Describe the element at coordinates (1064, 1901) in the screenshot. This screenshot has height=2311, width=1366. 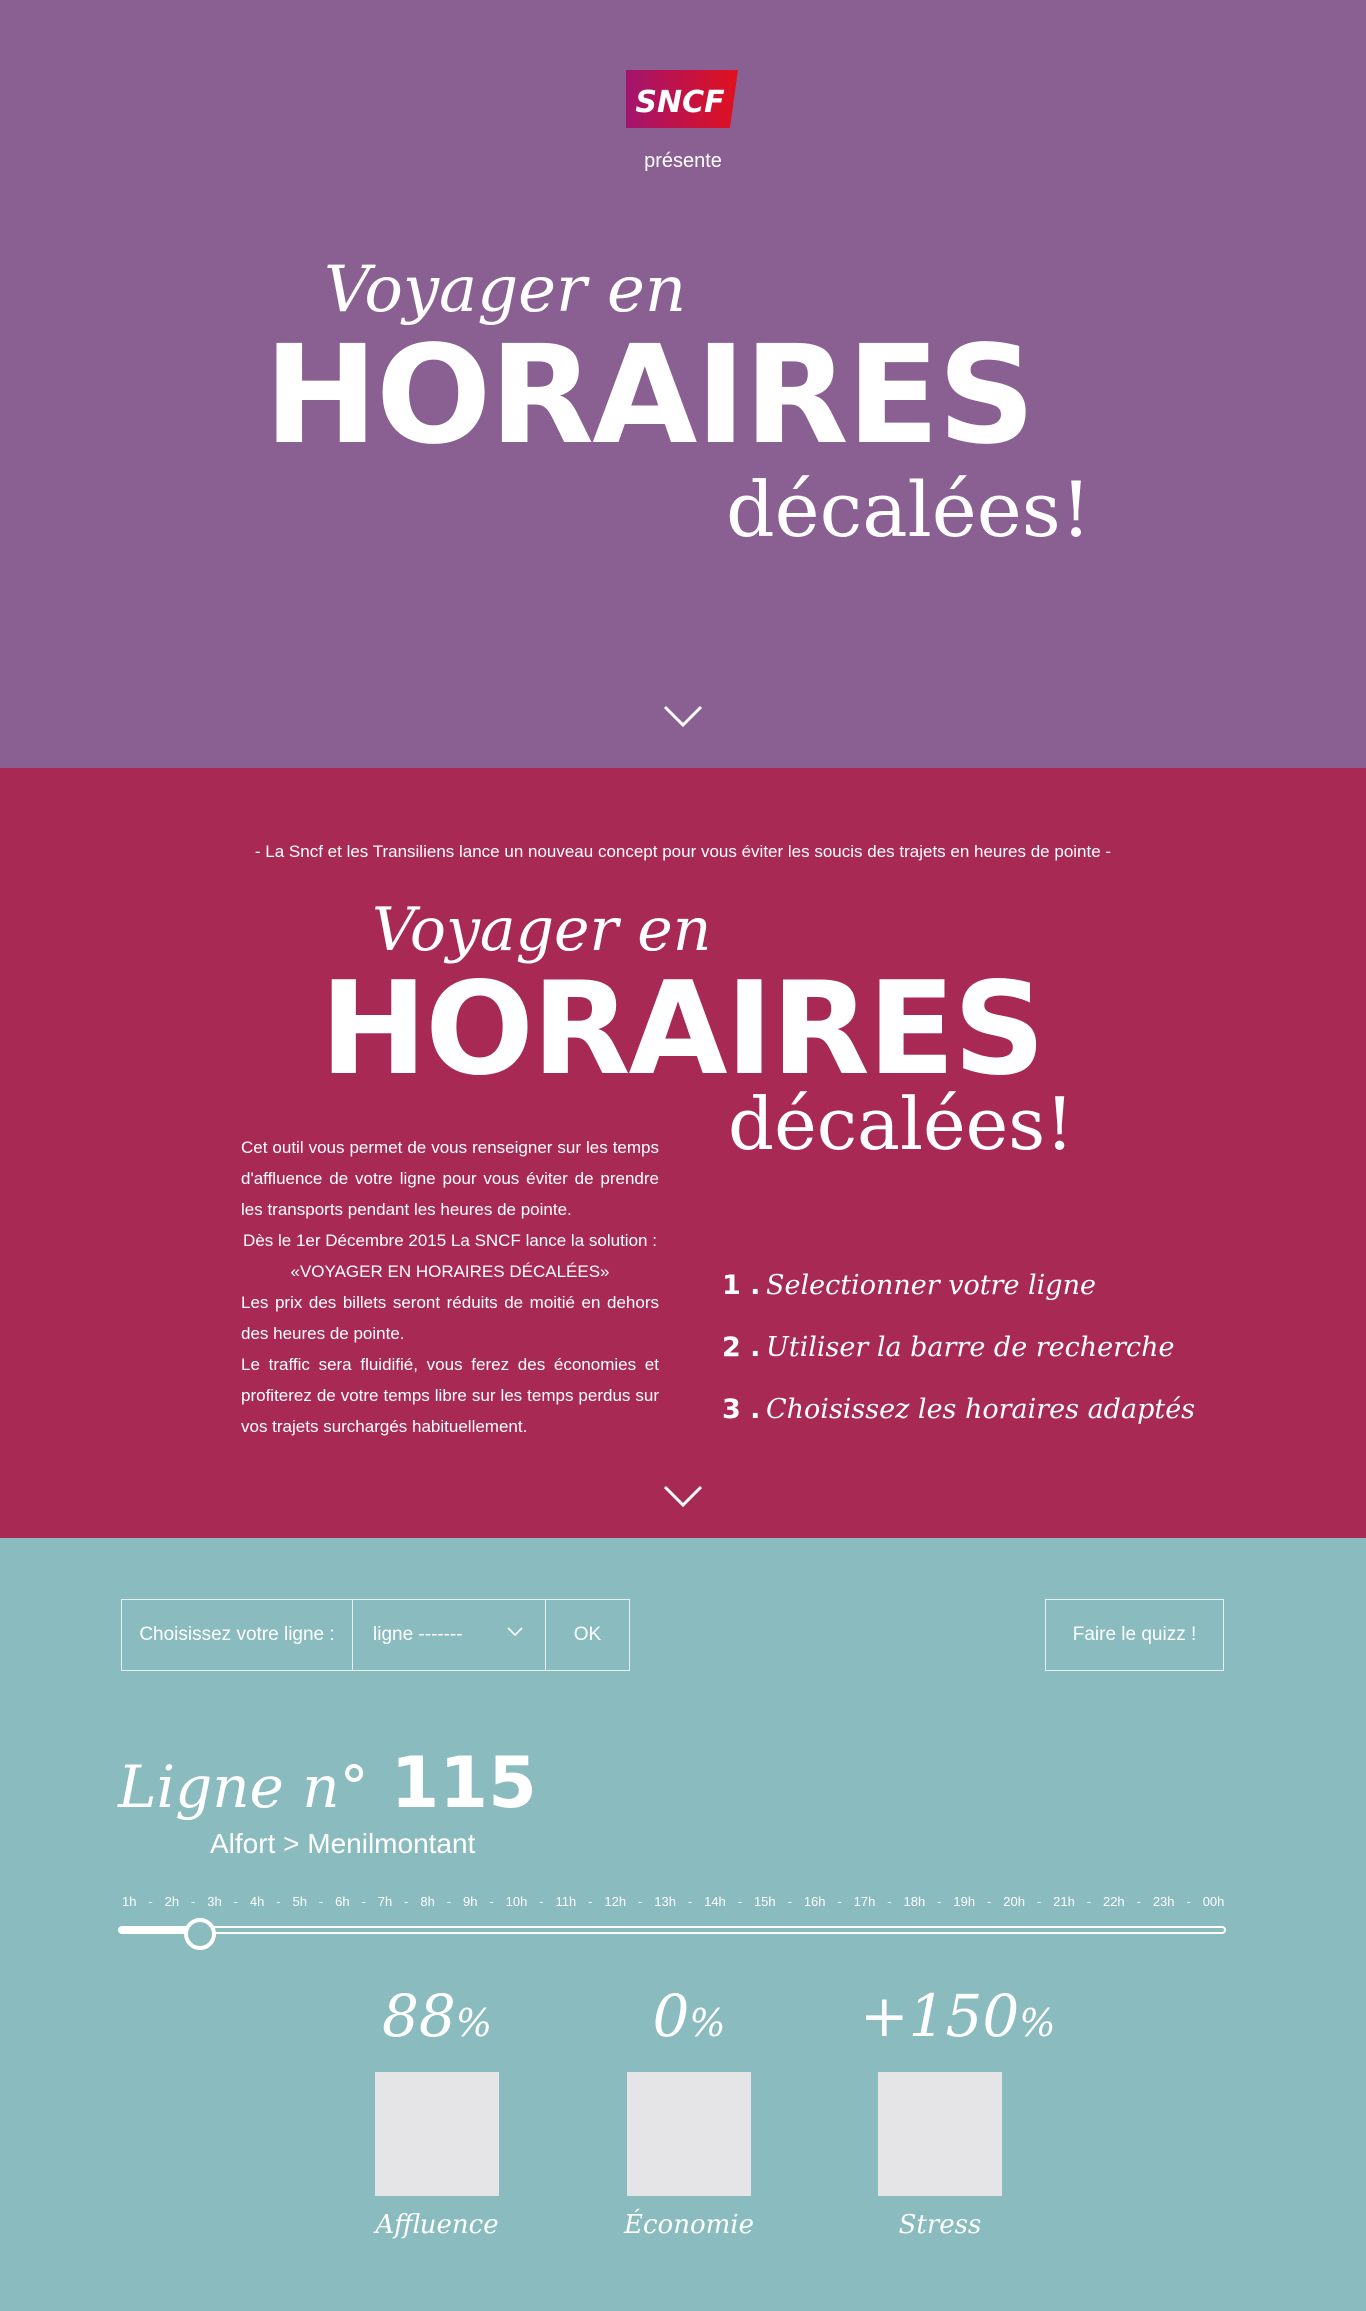
I see `hour-label: 21h` at that location.